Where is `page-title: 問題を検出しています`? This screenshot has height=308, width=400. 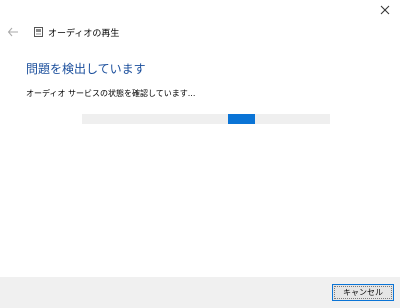 page-title: 問題を検出しています is located at coordinates (86, 69).